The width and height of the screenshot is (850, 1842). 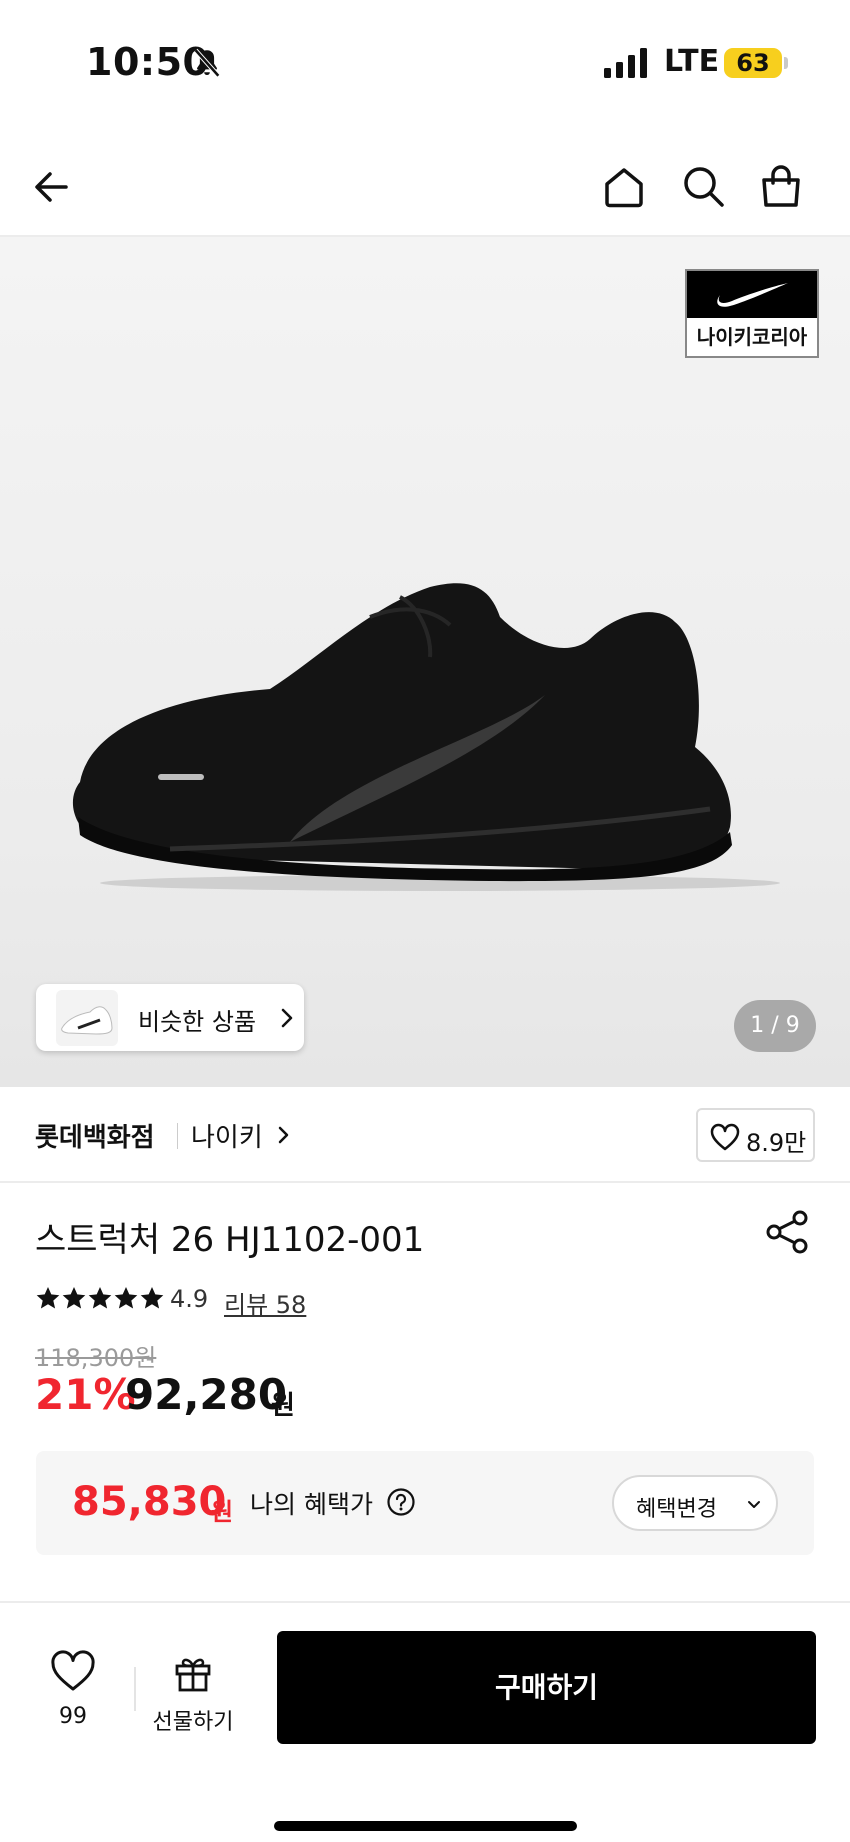 I want to click on shopping-bag-icon, so click(x=781, y=187).